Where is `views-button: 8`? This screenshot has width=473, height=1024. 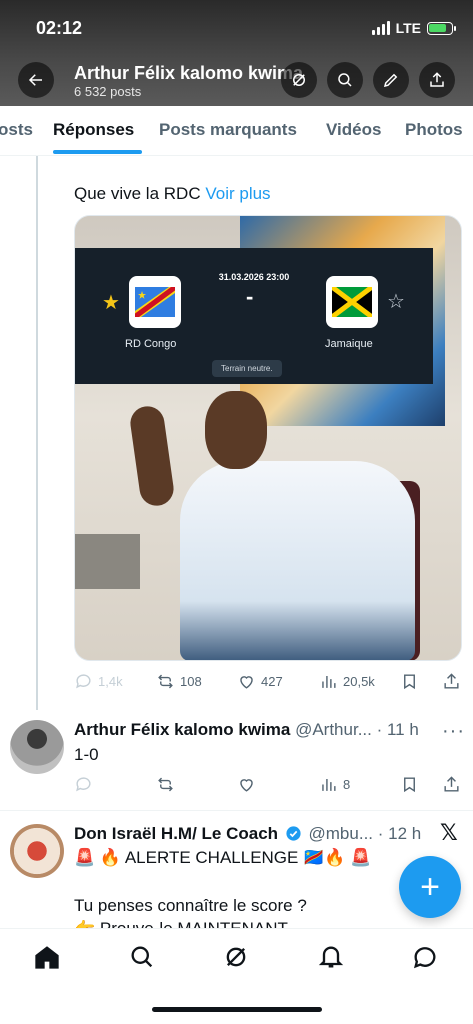
views-button: 8 is located at coordinates (334, 784).